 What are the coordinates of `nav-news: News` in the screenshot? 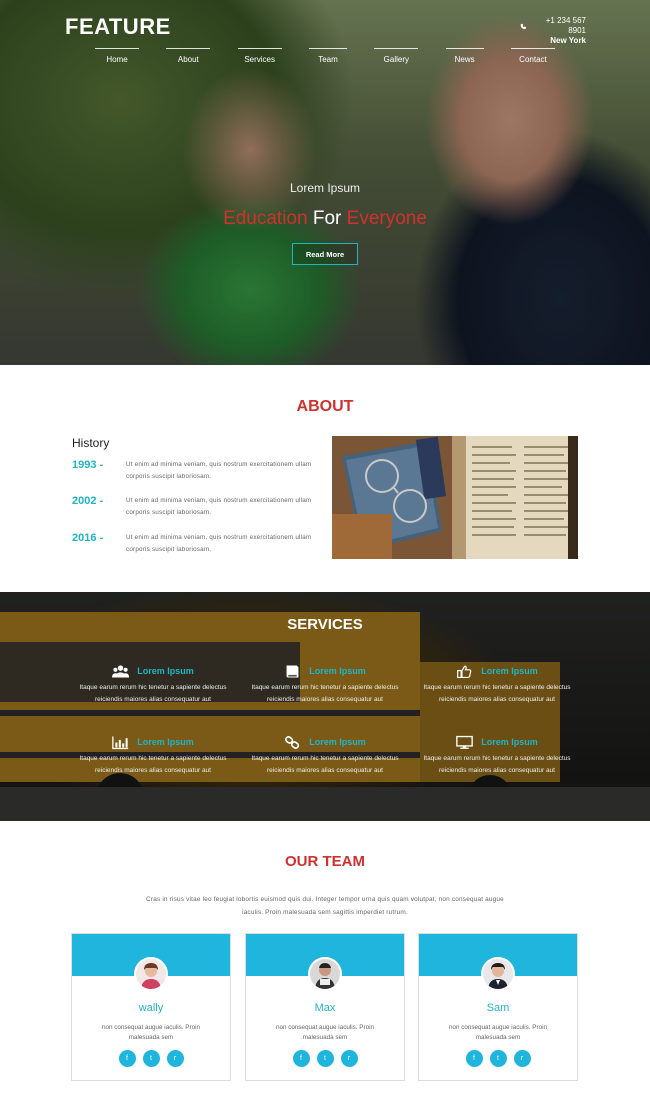 It's located at (464, 56).